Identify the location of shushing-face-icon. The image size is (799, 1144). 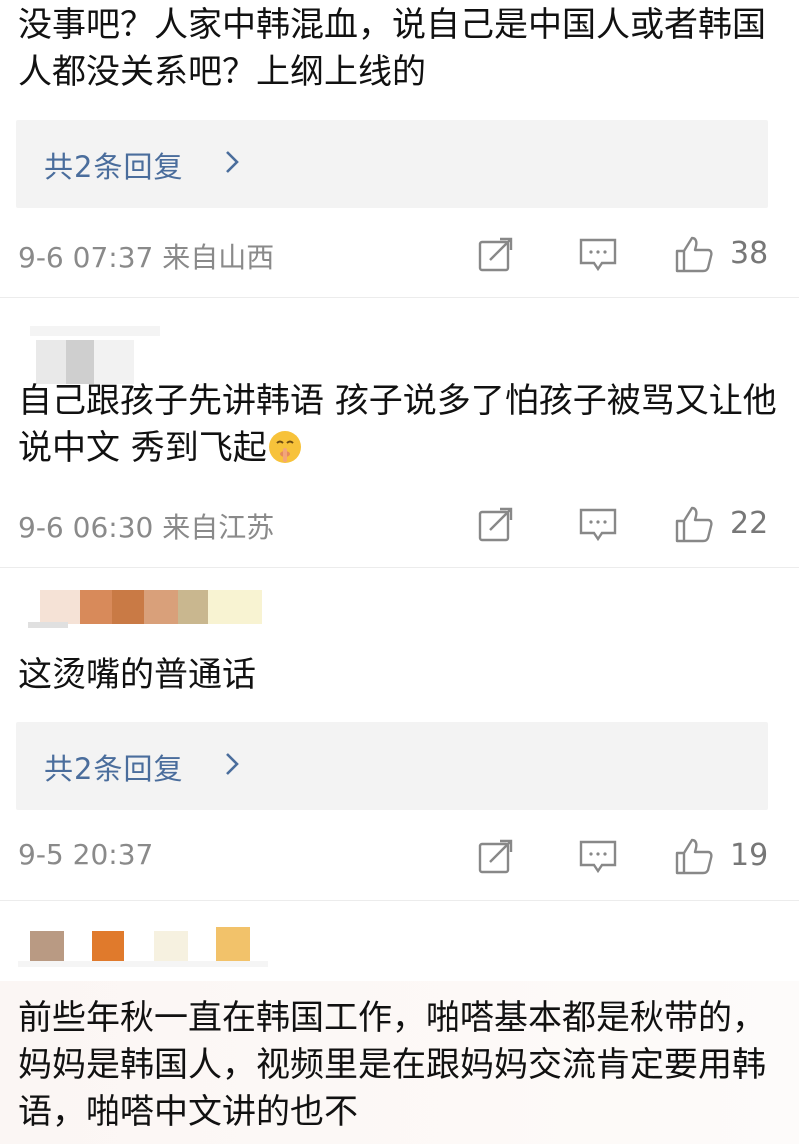
(284, 447).